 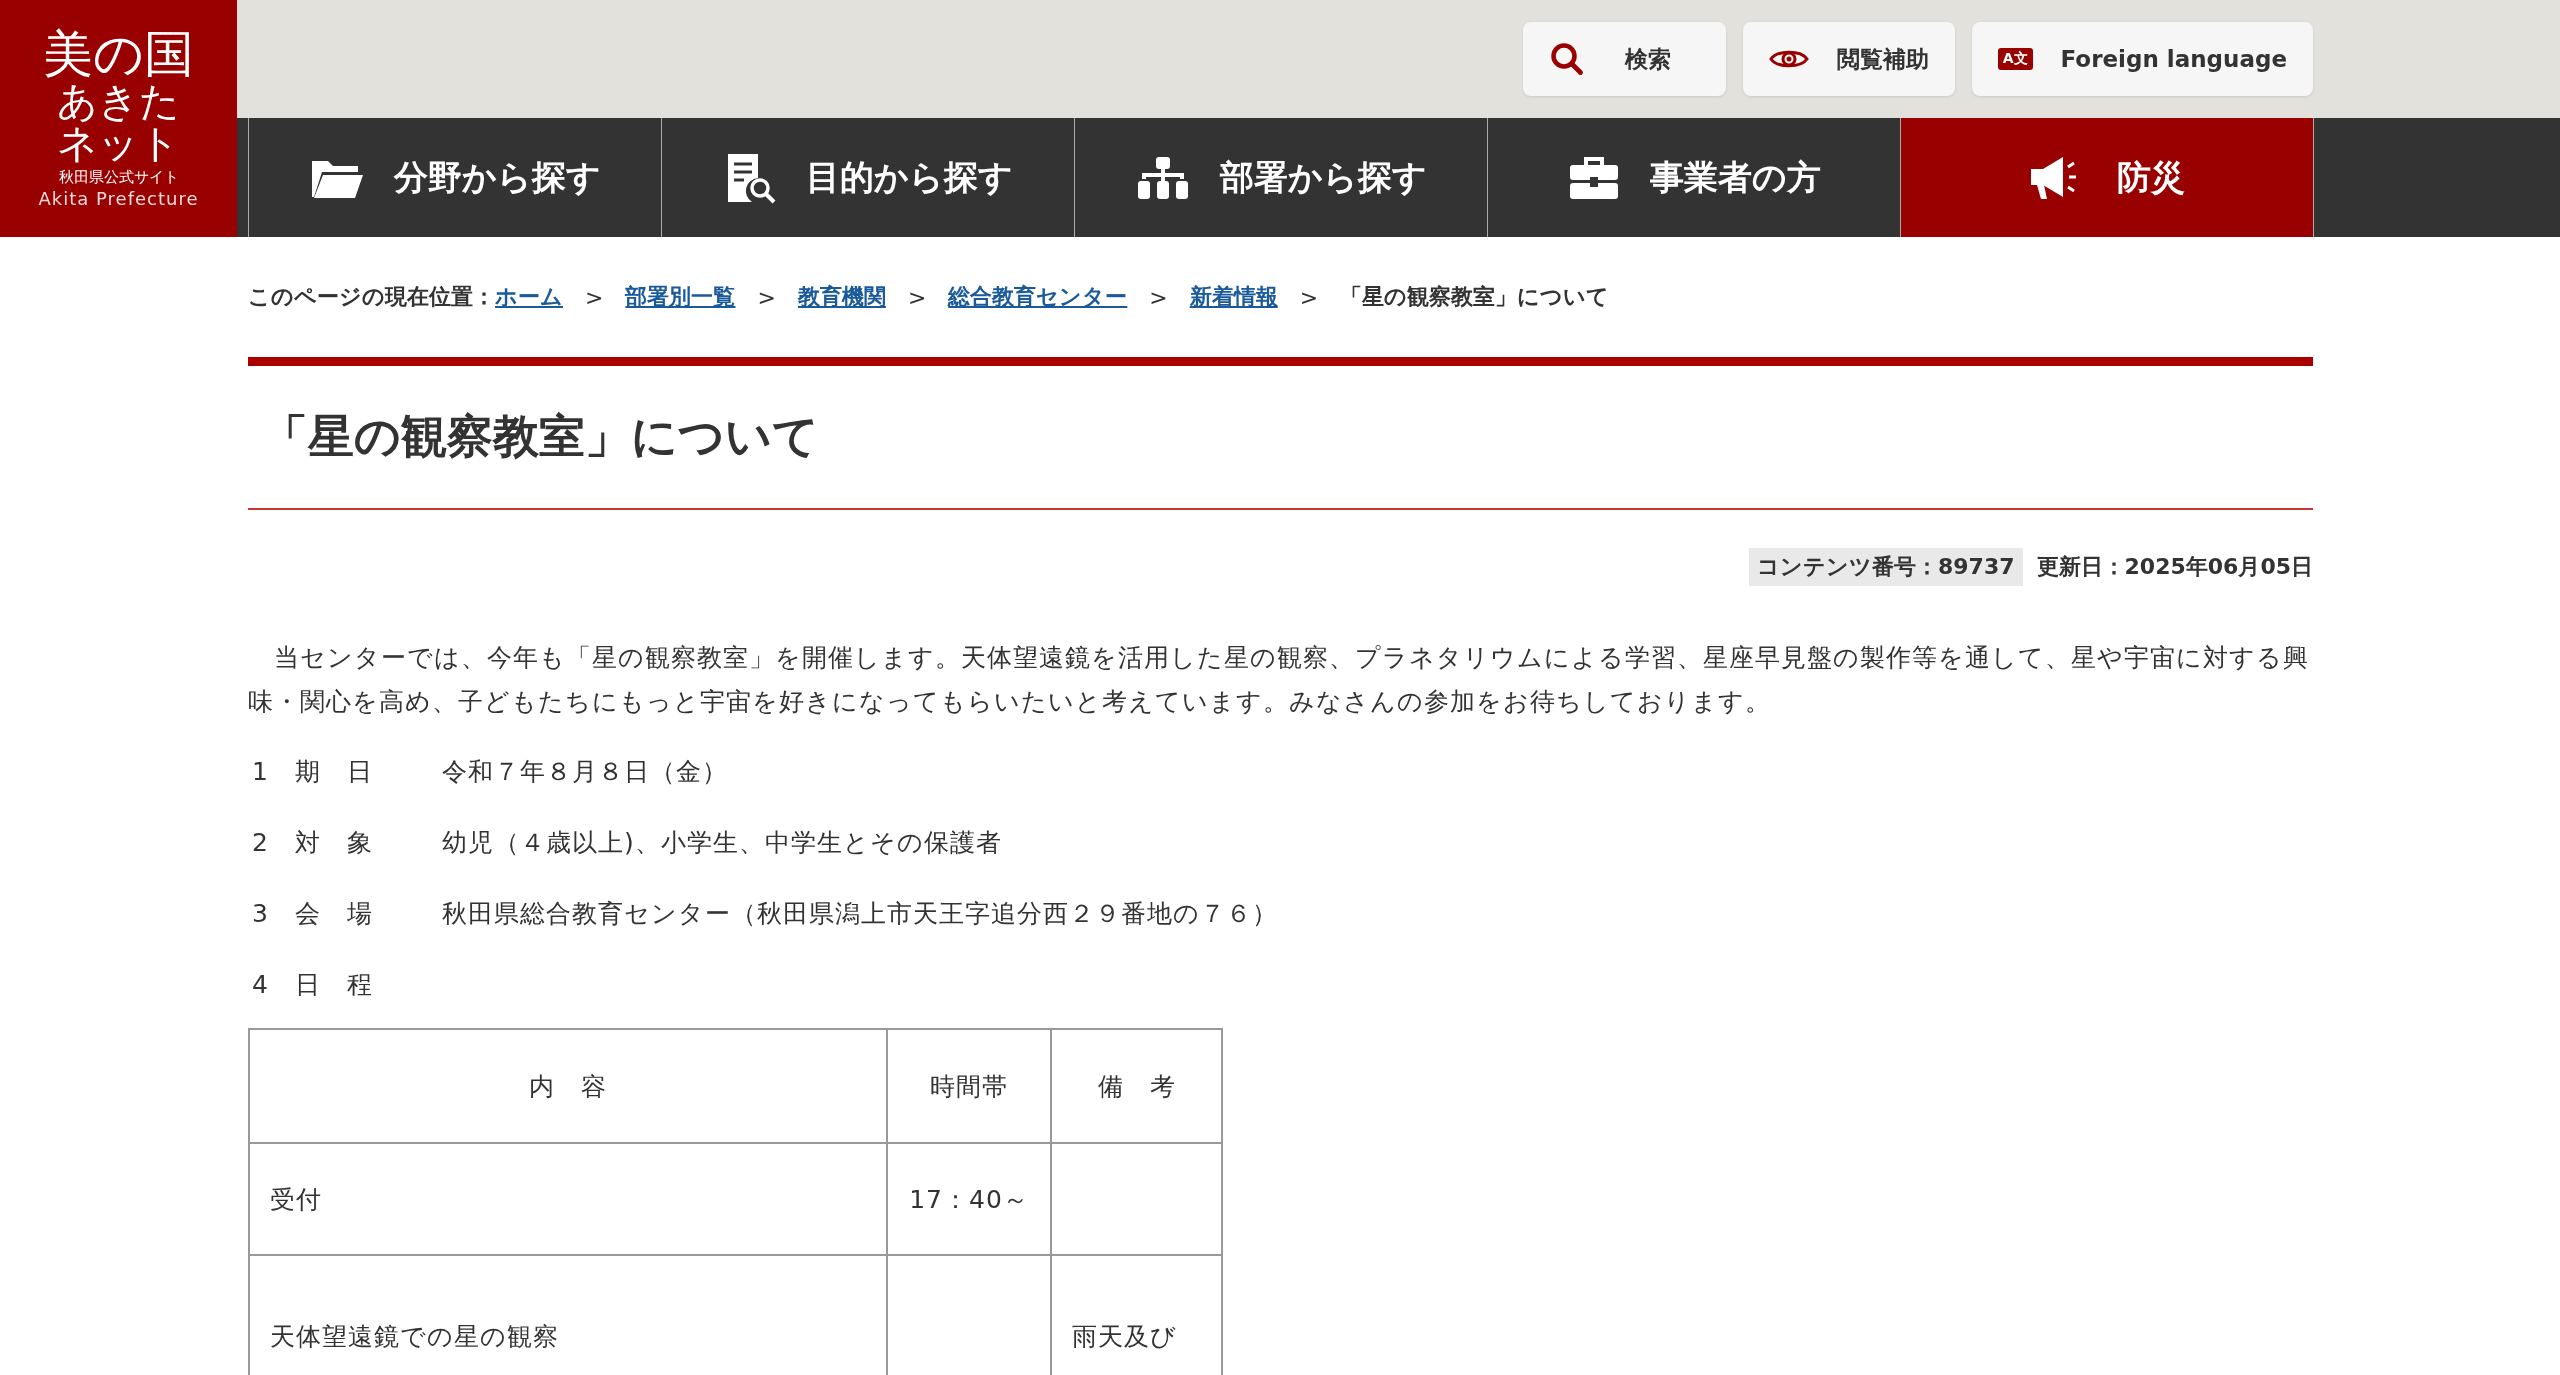 I want to click on breadcrumb-link: 教育機関, so click(x=841, y=297).